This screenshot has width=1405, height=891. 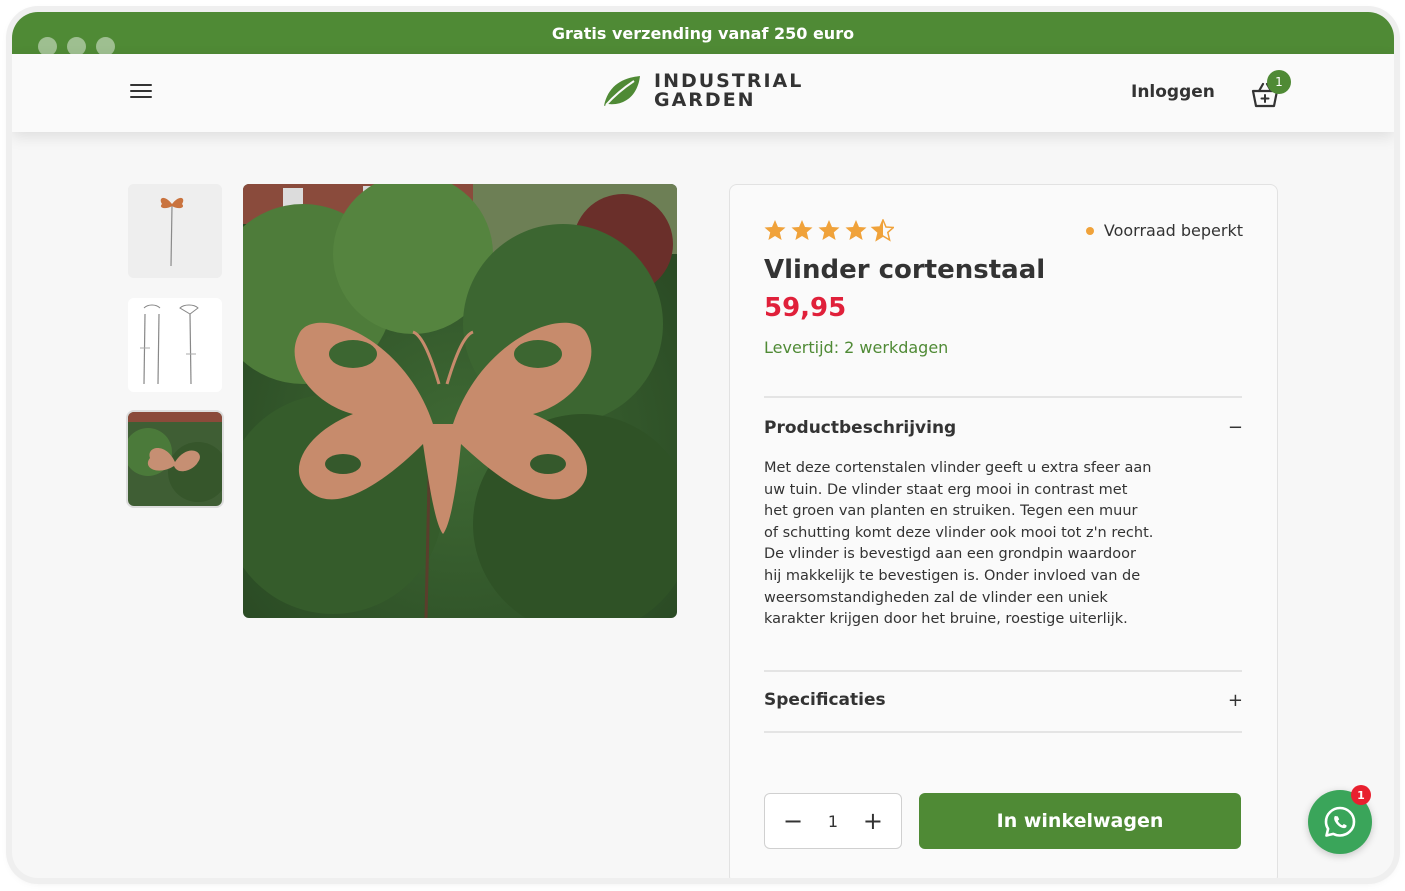 I want to click on gallery-thumbnail-active, so click(x=175, y=459).